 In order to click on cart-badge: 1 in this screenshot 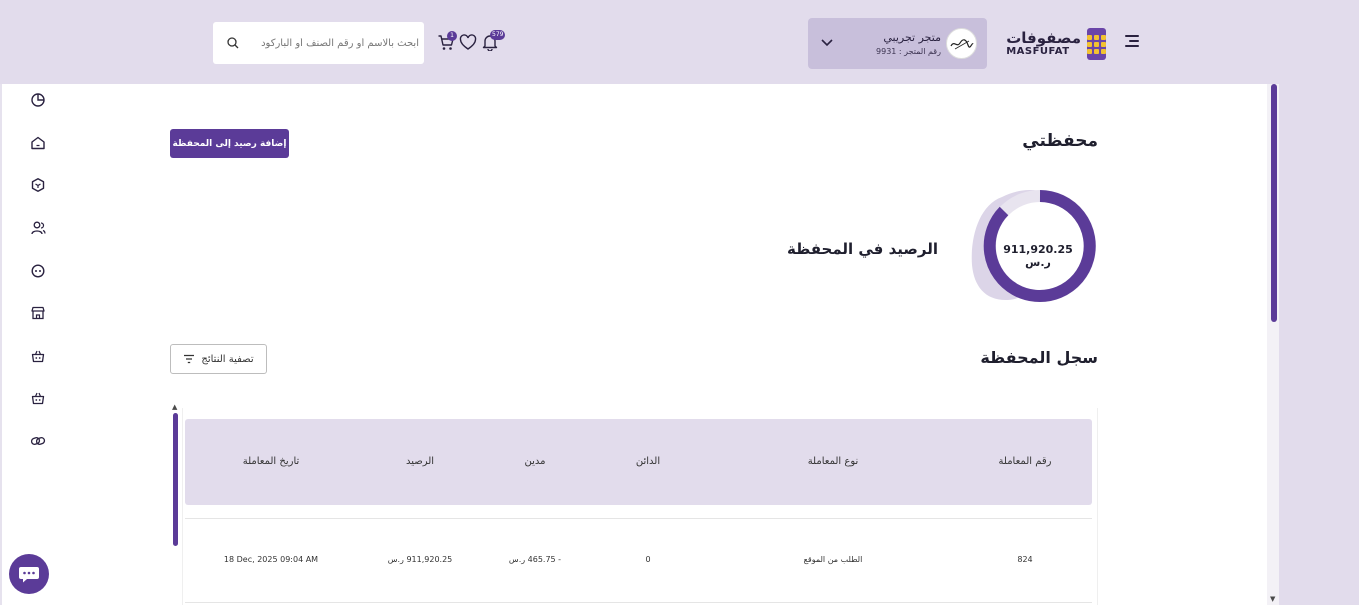, I will do `click(452, 36)`.